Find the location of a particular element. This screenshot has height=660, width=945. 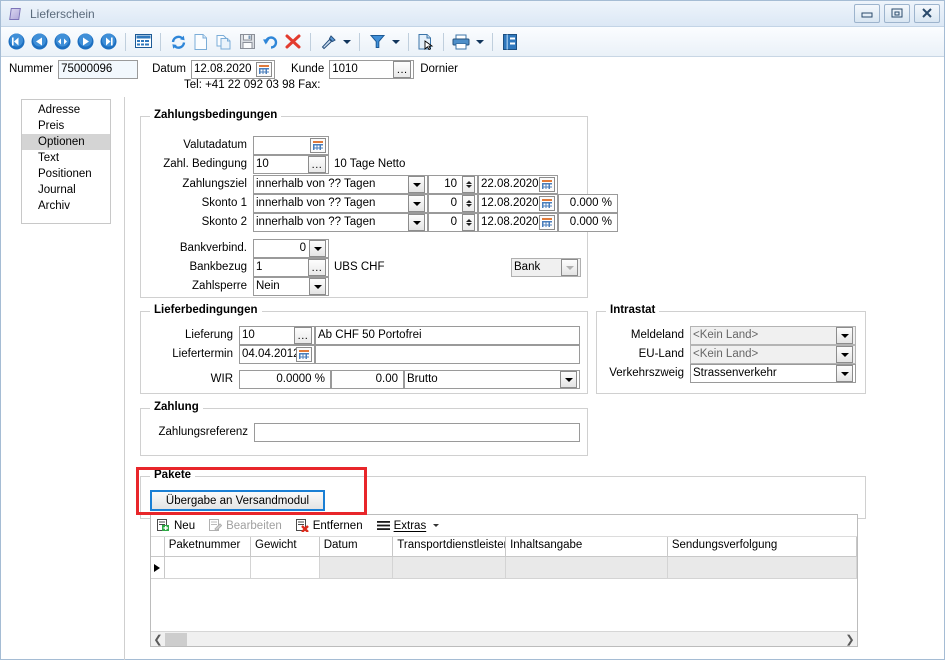

skonto1-percent-input: 0.000 % is located at coordinates (588, 203).